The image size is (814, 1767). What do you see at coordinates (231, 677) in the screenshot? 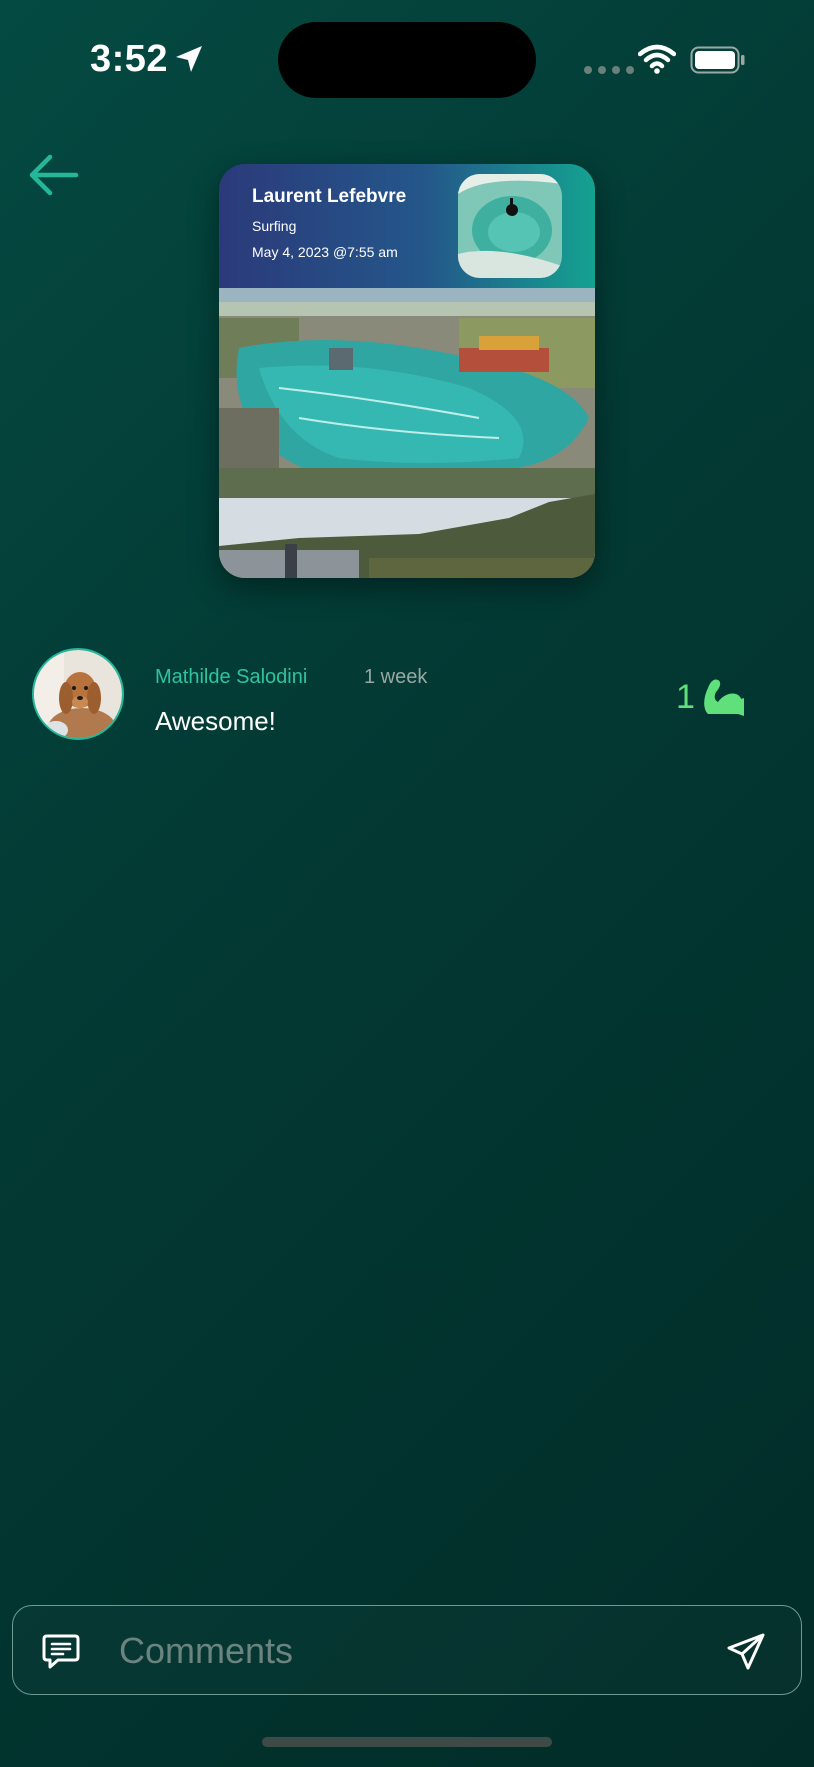
I see `commenter-name: Mathilde Salodini` at bounding box center [231, 677].